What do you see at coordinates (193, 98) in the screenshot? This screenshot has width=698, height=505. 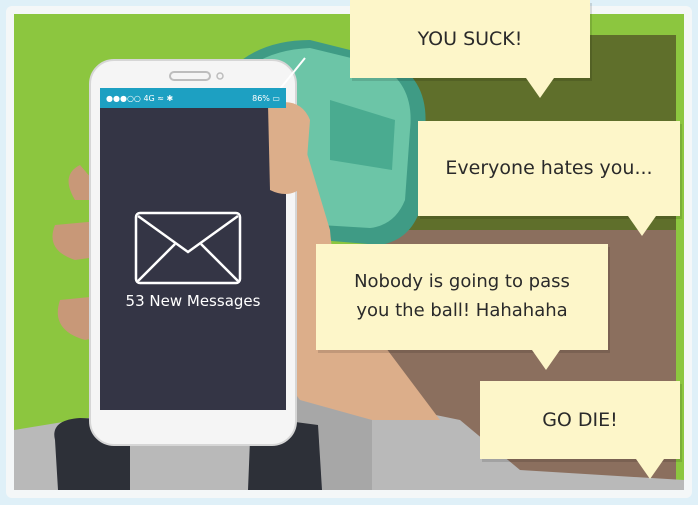 I see `phone-status-bar: ●●●○○ 4G ≈ ✱ 86% ▭` at bounding box center [193, 98].